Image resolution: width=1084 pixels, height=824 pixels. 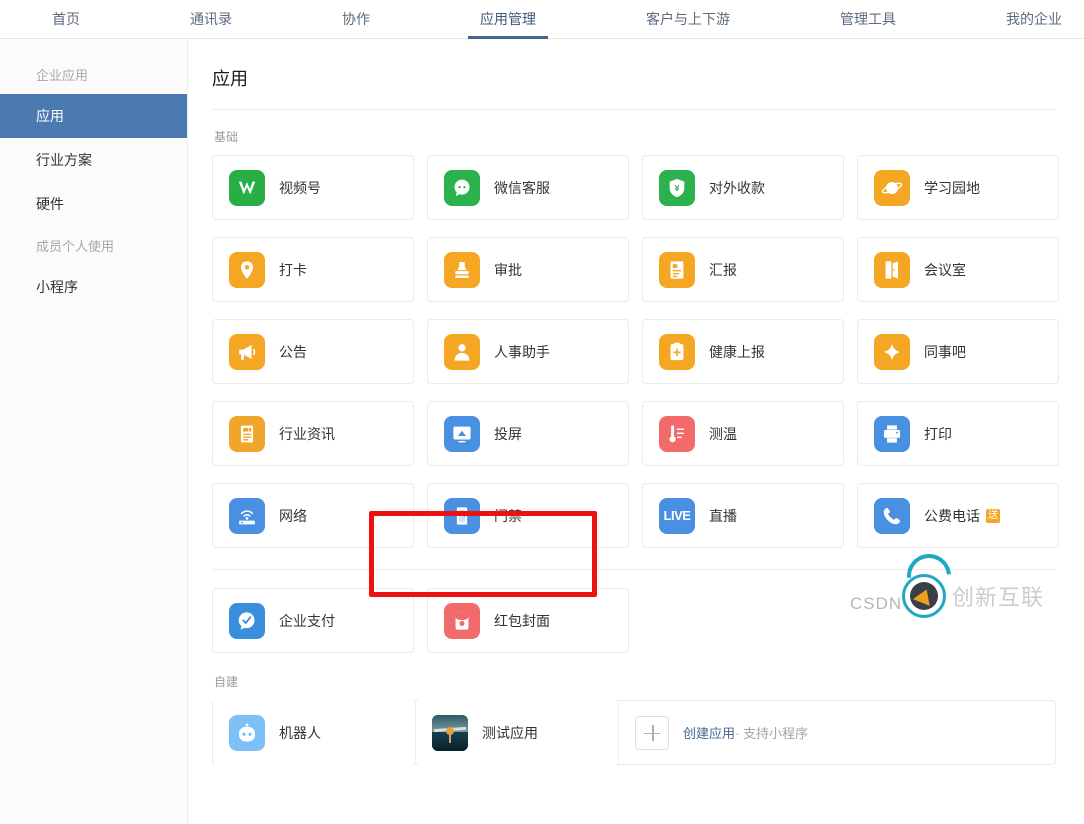 I want to click on nav-item-contacts: 通讯录, so click(x=211, y=19).